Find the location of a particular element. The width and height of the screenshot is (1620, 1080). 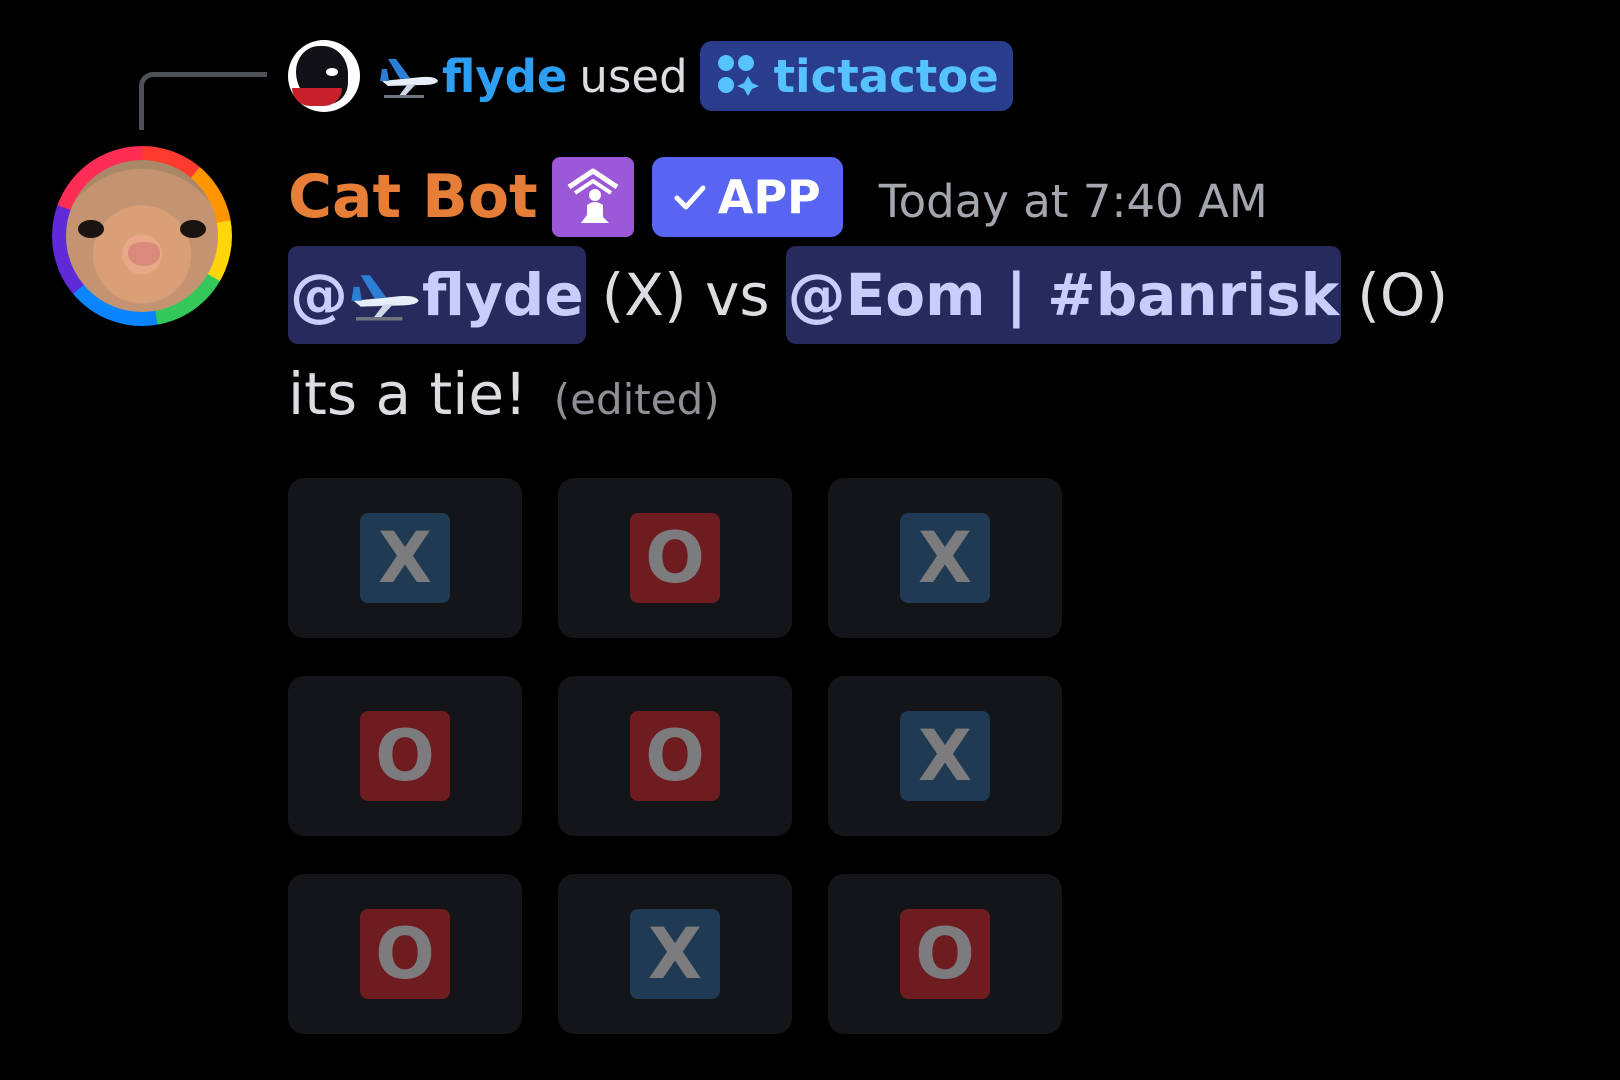

message-timestamp: Today at 7:40 AM is located at coordinates (1073, 197).